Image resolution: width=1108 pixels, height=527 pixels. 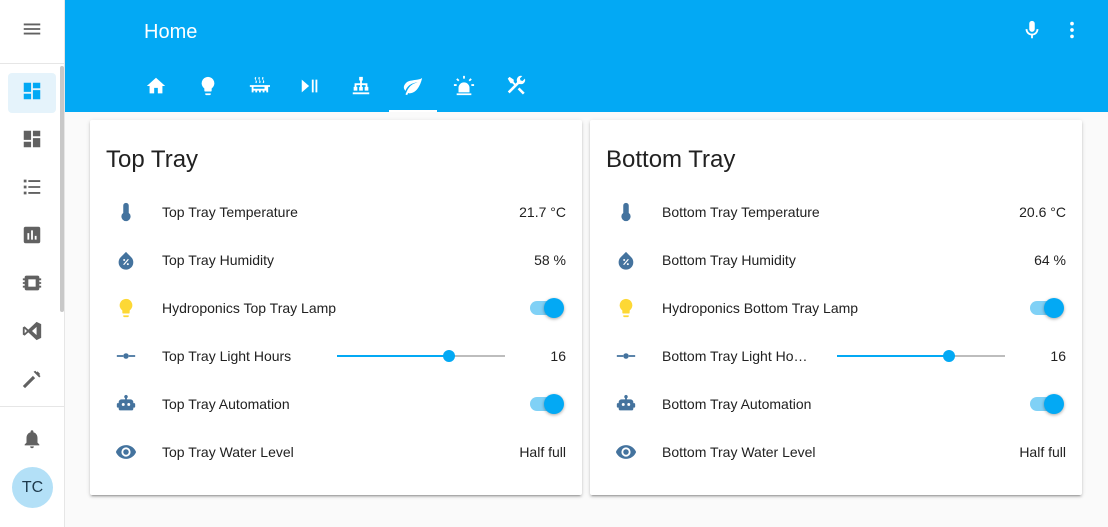 What do you see at coordinates (230, 212) in the screenshot?
I see `entity-name: Top Tray Temperature` at bounding box center [230, 212].